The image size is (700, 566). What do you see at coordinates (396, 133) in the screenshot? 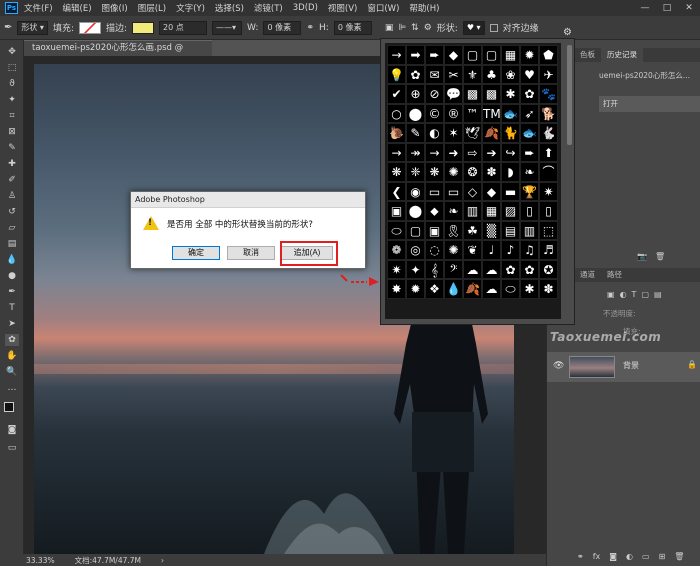
I see `shape-cell: 🐌` at bounding box center [396, 133].